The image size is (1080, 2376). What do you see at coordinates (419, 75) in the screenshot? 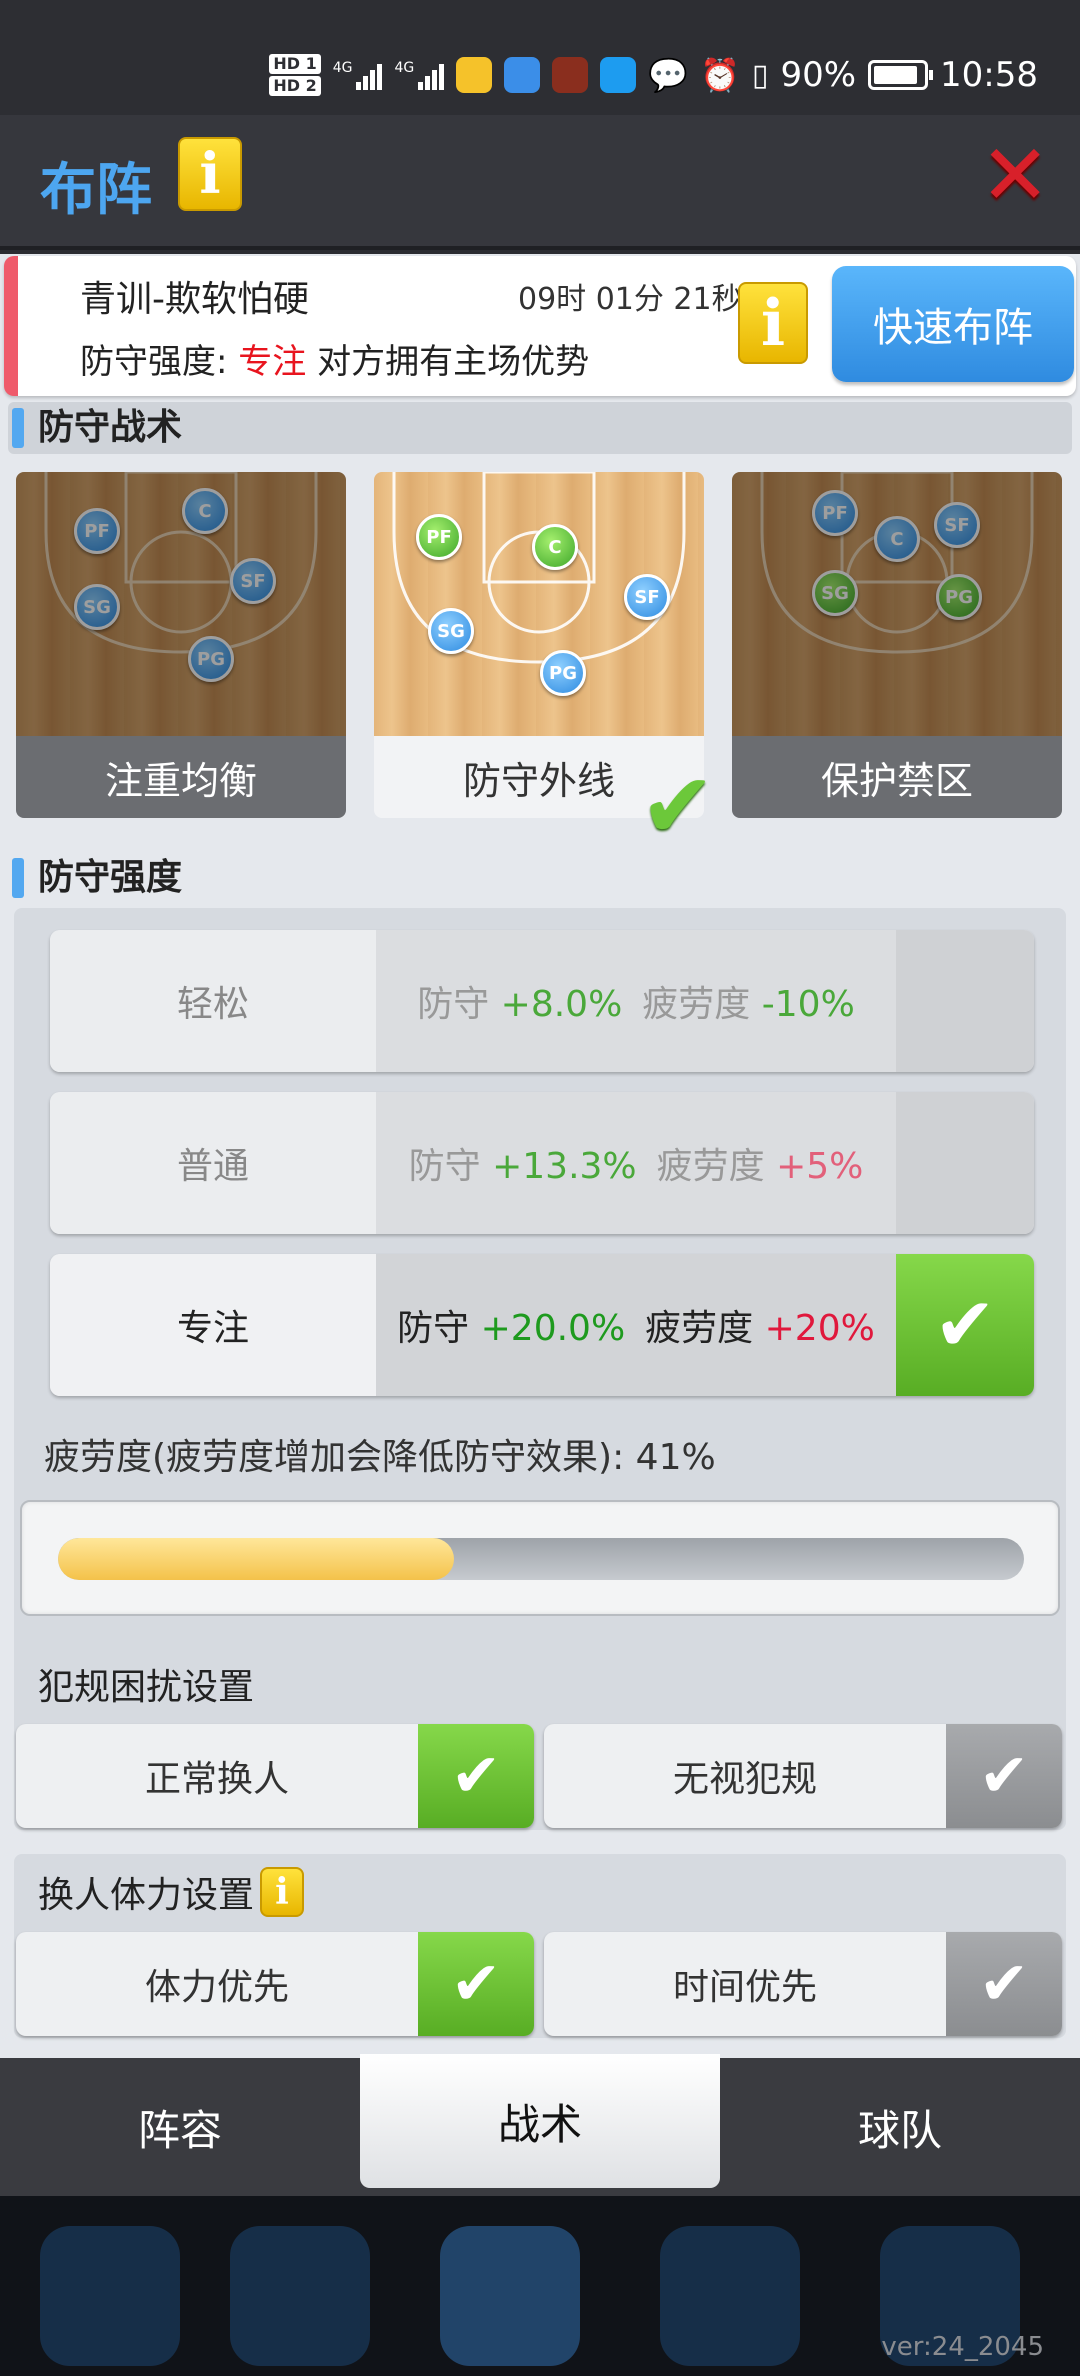
I see `signal-icon-2: 4G` at bounding box center [419, 75].